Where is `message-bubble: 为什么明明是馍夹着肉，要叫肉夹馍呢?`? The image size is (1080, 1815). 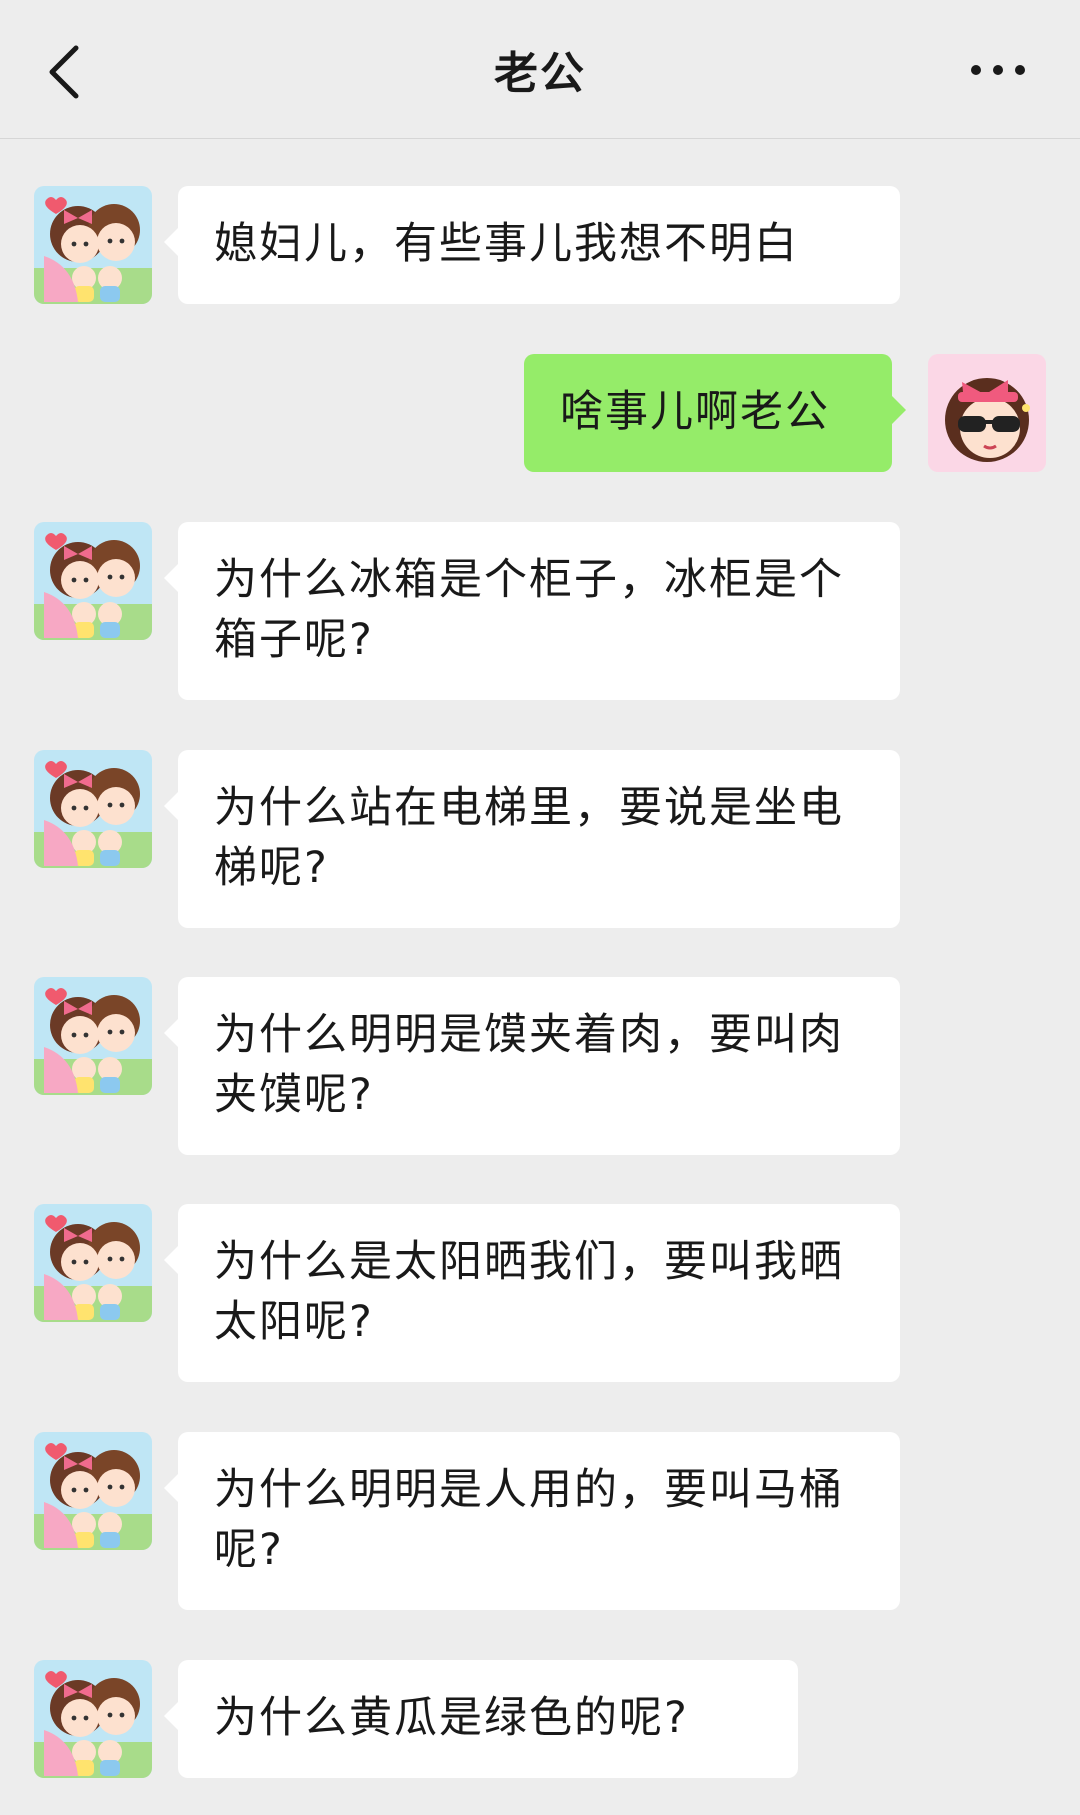
message-bubble: 为什么明明是馍夹着肉，要叫肉夹馍呢? is located at coordinates (532, 1066).